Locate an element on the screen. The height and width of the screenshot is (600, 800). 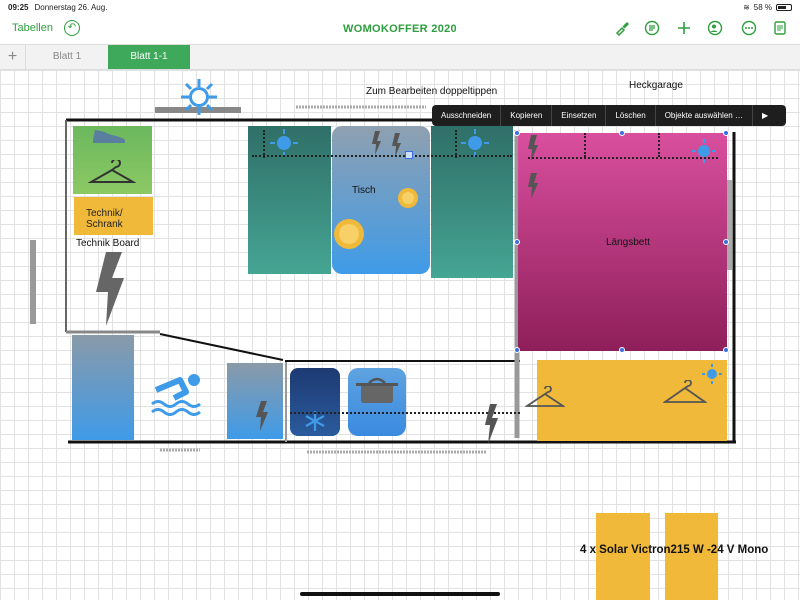
edit-hint-label: Zum Bearbeiten doppeltippen is located at coordinates (432, 91).